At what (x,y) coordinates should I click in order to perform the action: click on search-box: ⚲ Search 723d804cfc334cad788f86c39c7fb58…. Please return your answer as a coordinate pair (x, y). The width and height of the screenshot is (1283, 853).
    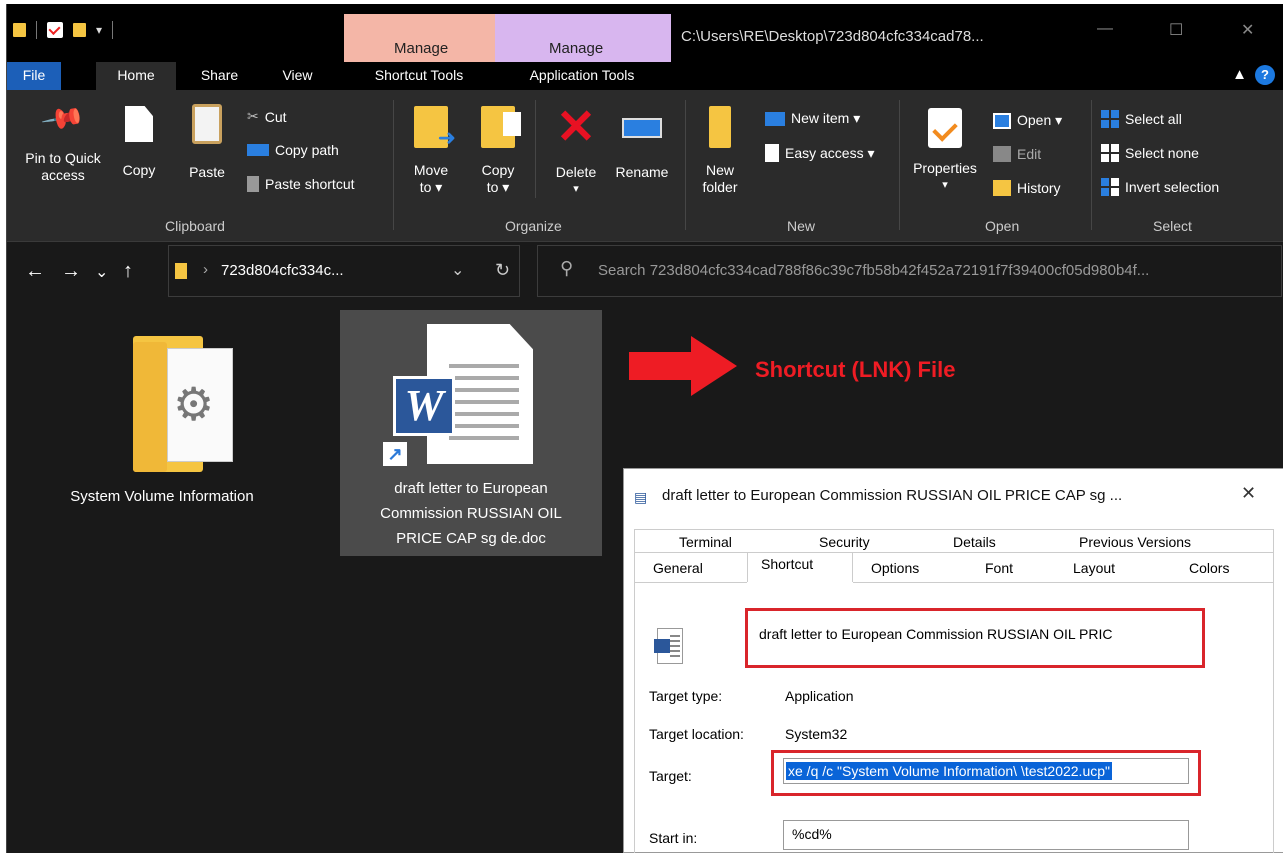
    Looking at the image, I should click on (909, 271).